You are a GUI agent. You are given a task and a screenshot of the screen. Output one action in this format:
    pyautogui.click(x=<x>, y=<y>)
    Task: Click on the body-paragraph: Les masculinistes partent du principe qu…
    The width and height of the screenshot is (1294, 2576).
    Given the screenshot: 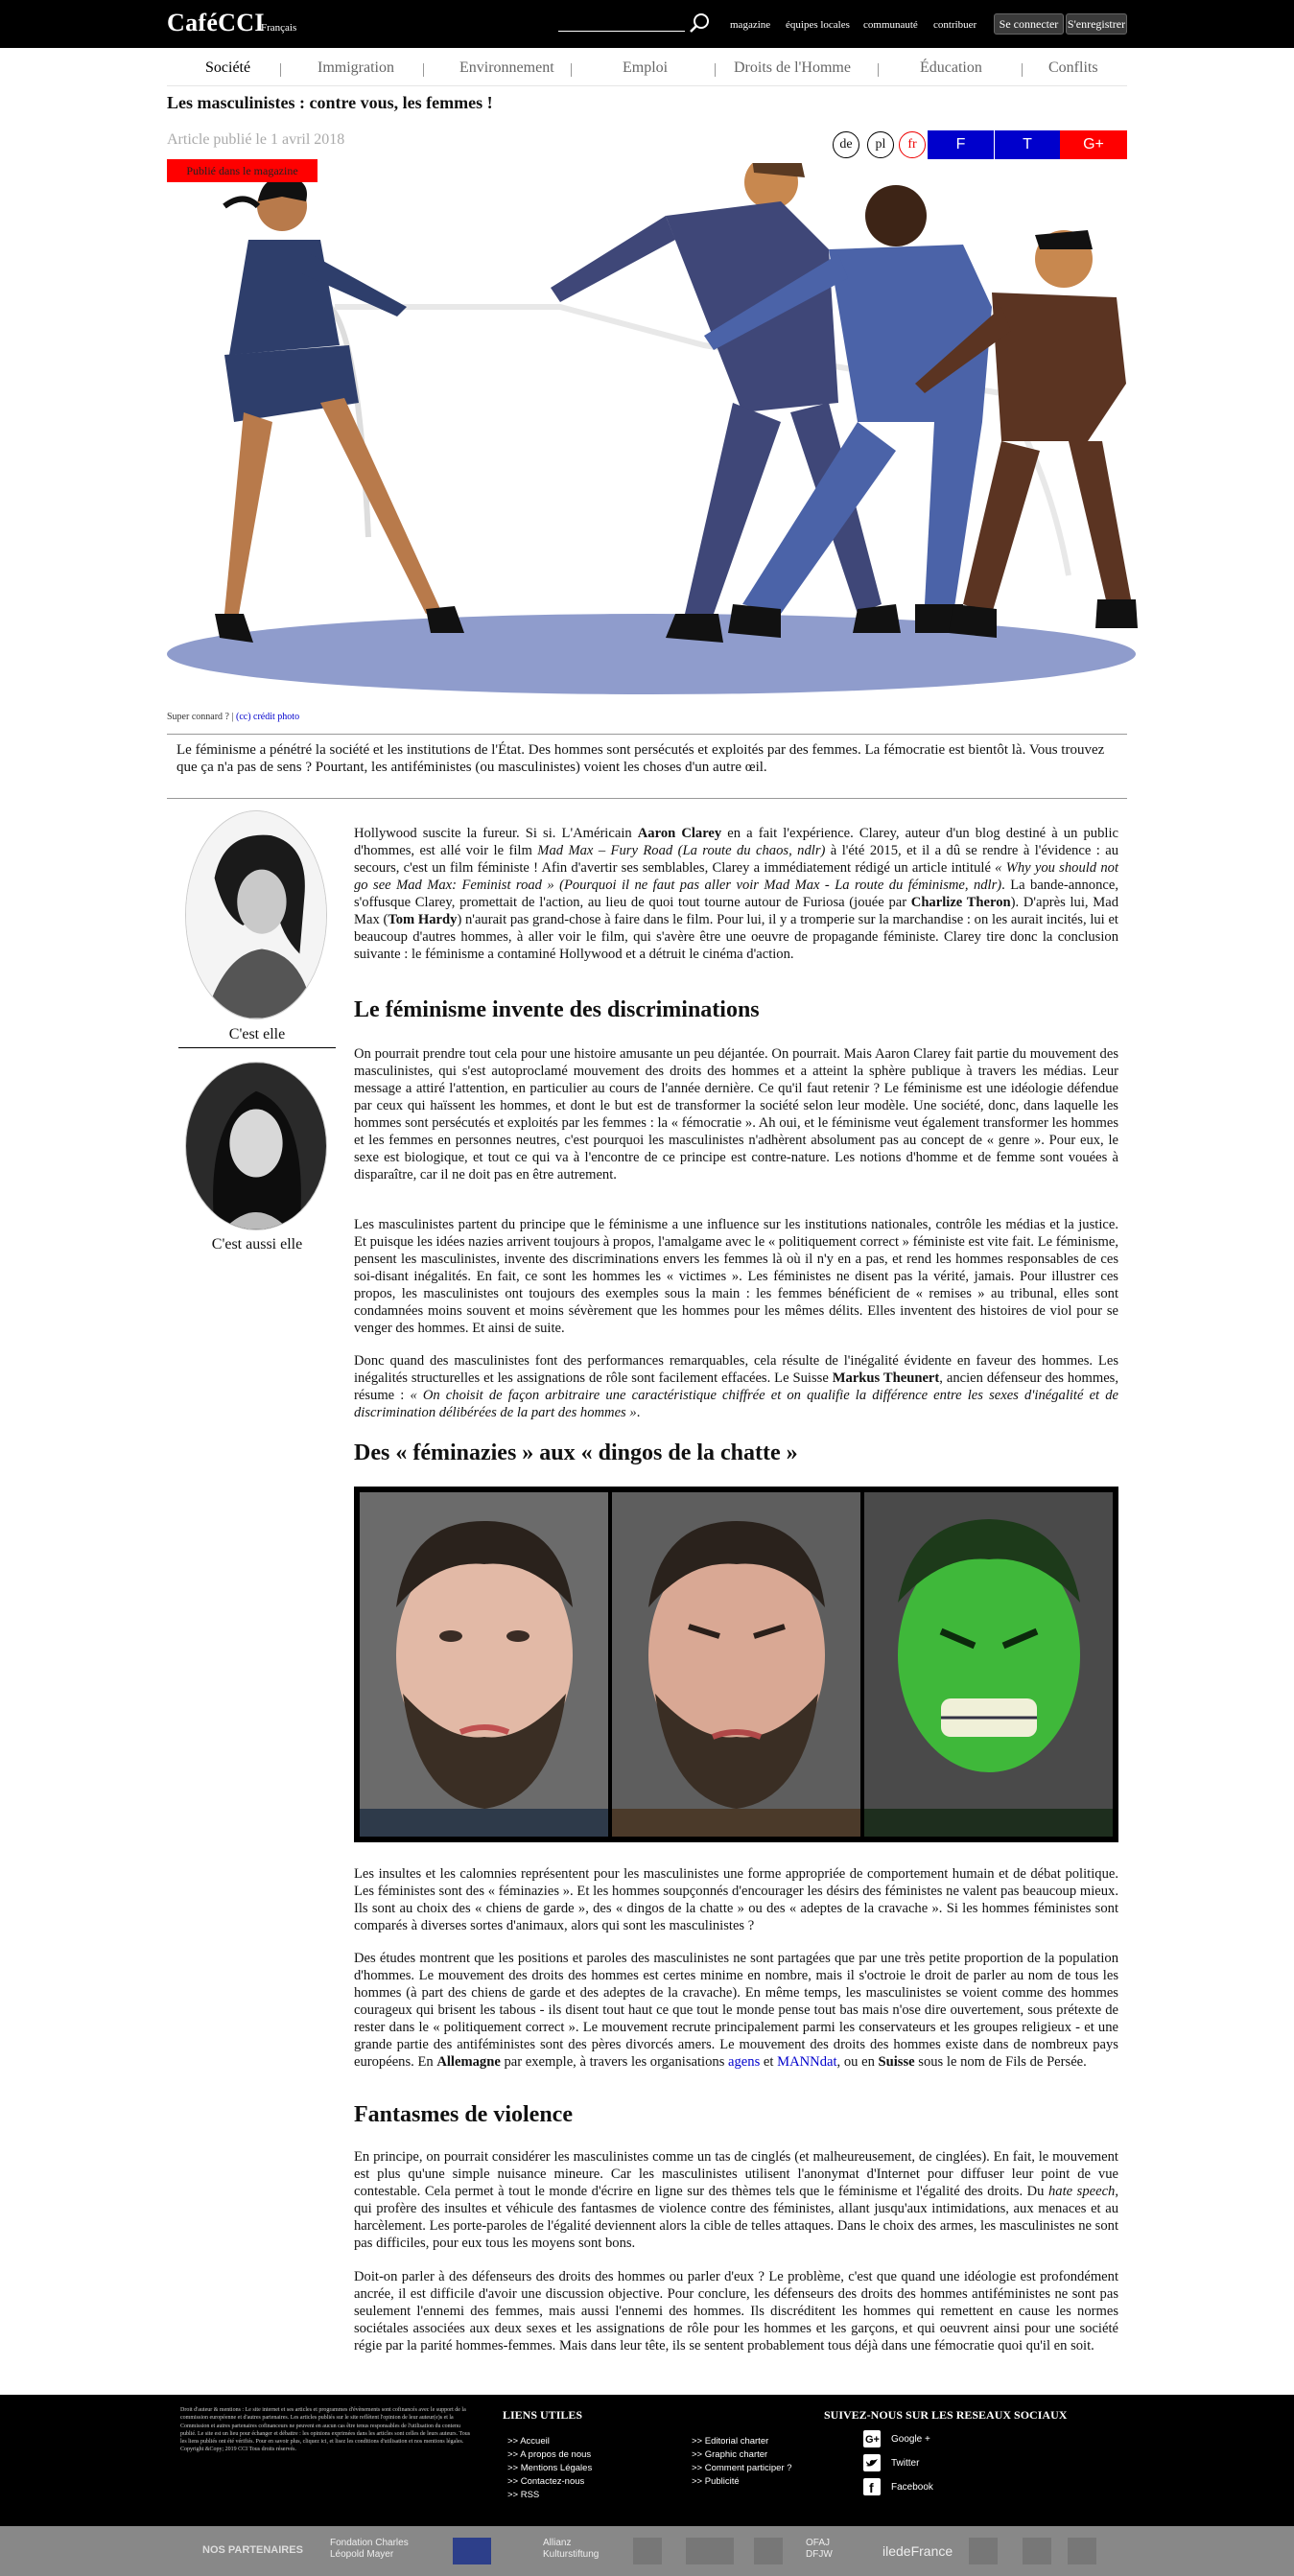 What is the action you would take?
    pyautogui.click(x=736, y=1276)
    